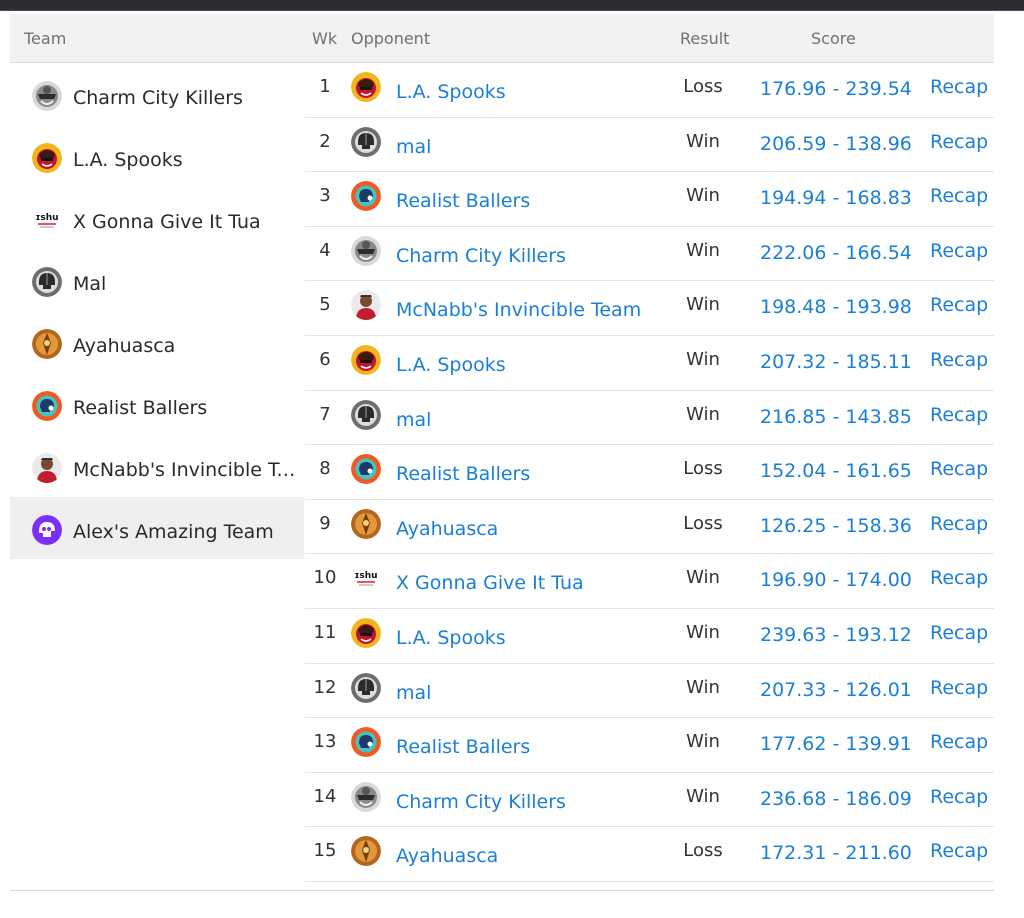 The image size is (1024, 918). I want to click on team-item-charm-city-killers: Charm City Killers, so click(157, 94).